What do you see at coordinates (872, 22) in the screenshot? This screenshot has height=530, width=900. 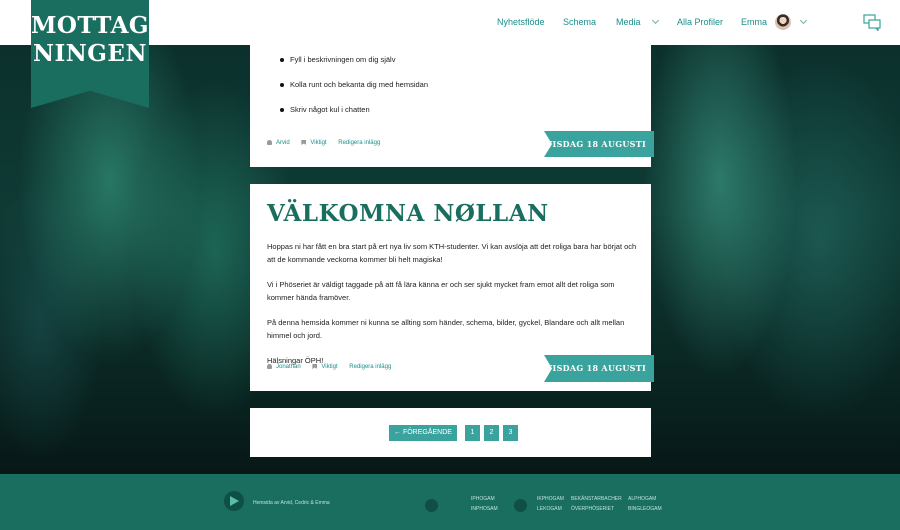 I see `chat-icon` at bounding box center [872, 22].